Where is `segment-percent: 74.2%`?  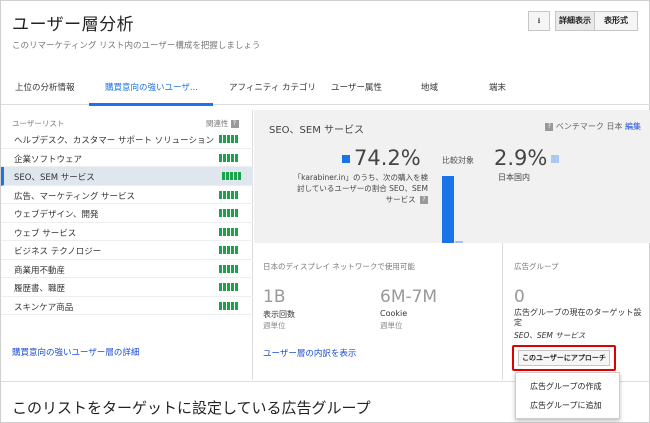
segment-percent: 74.2% is located at coordinates (381, 158).